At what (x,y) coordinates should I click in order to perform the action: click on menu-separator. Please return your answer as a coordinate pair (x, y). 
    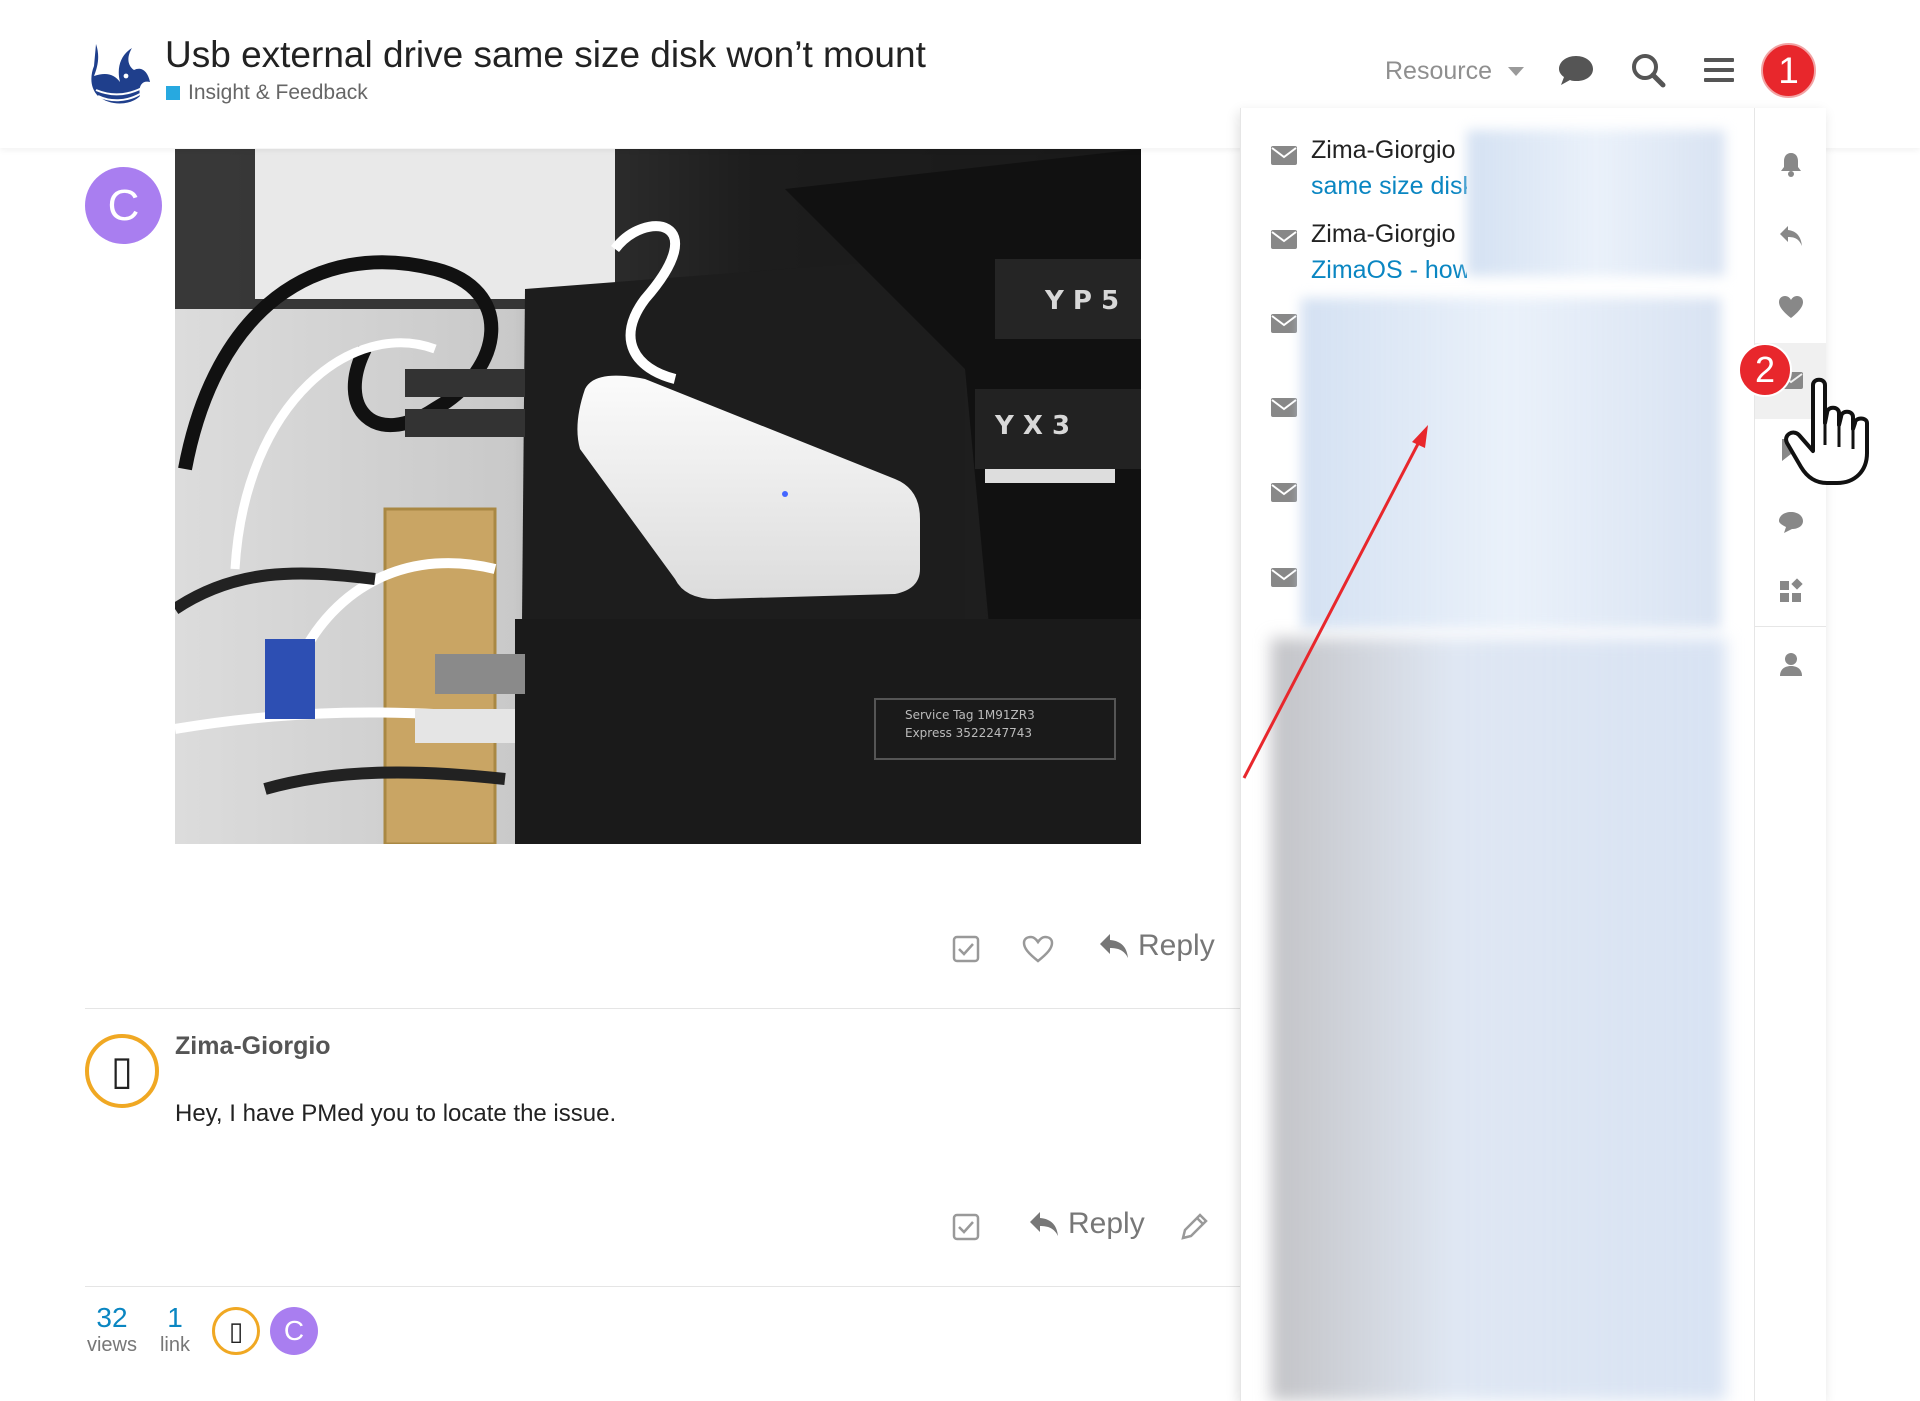
    Looking at the image, I should click on (1790, 626).